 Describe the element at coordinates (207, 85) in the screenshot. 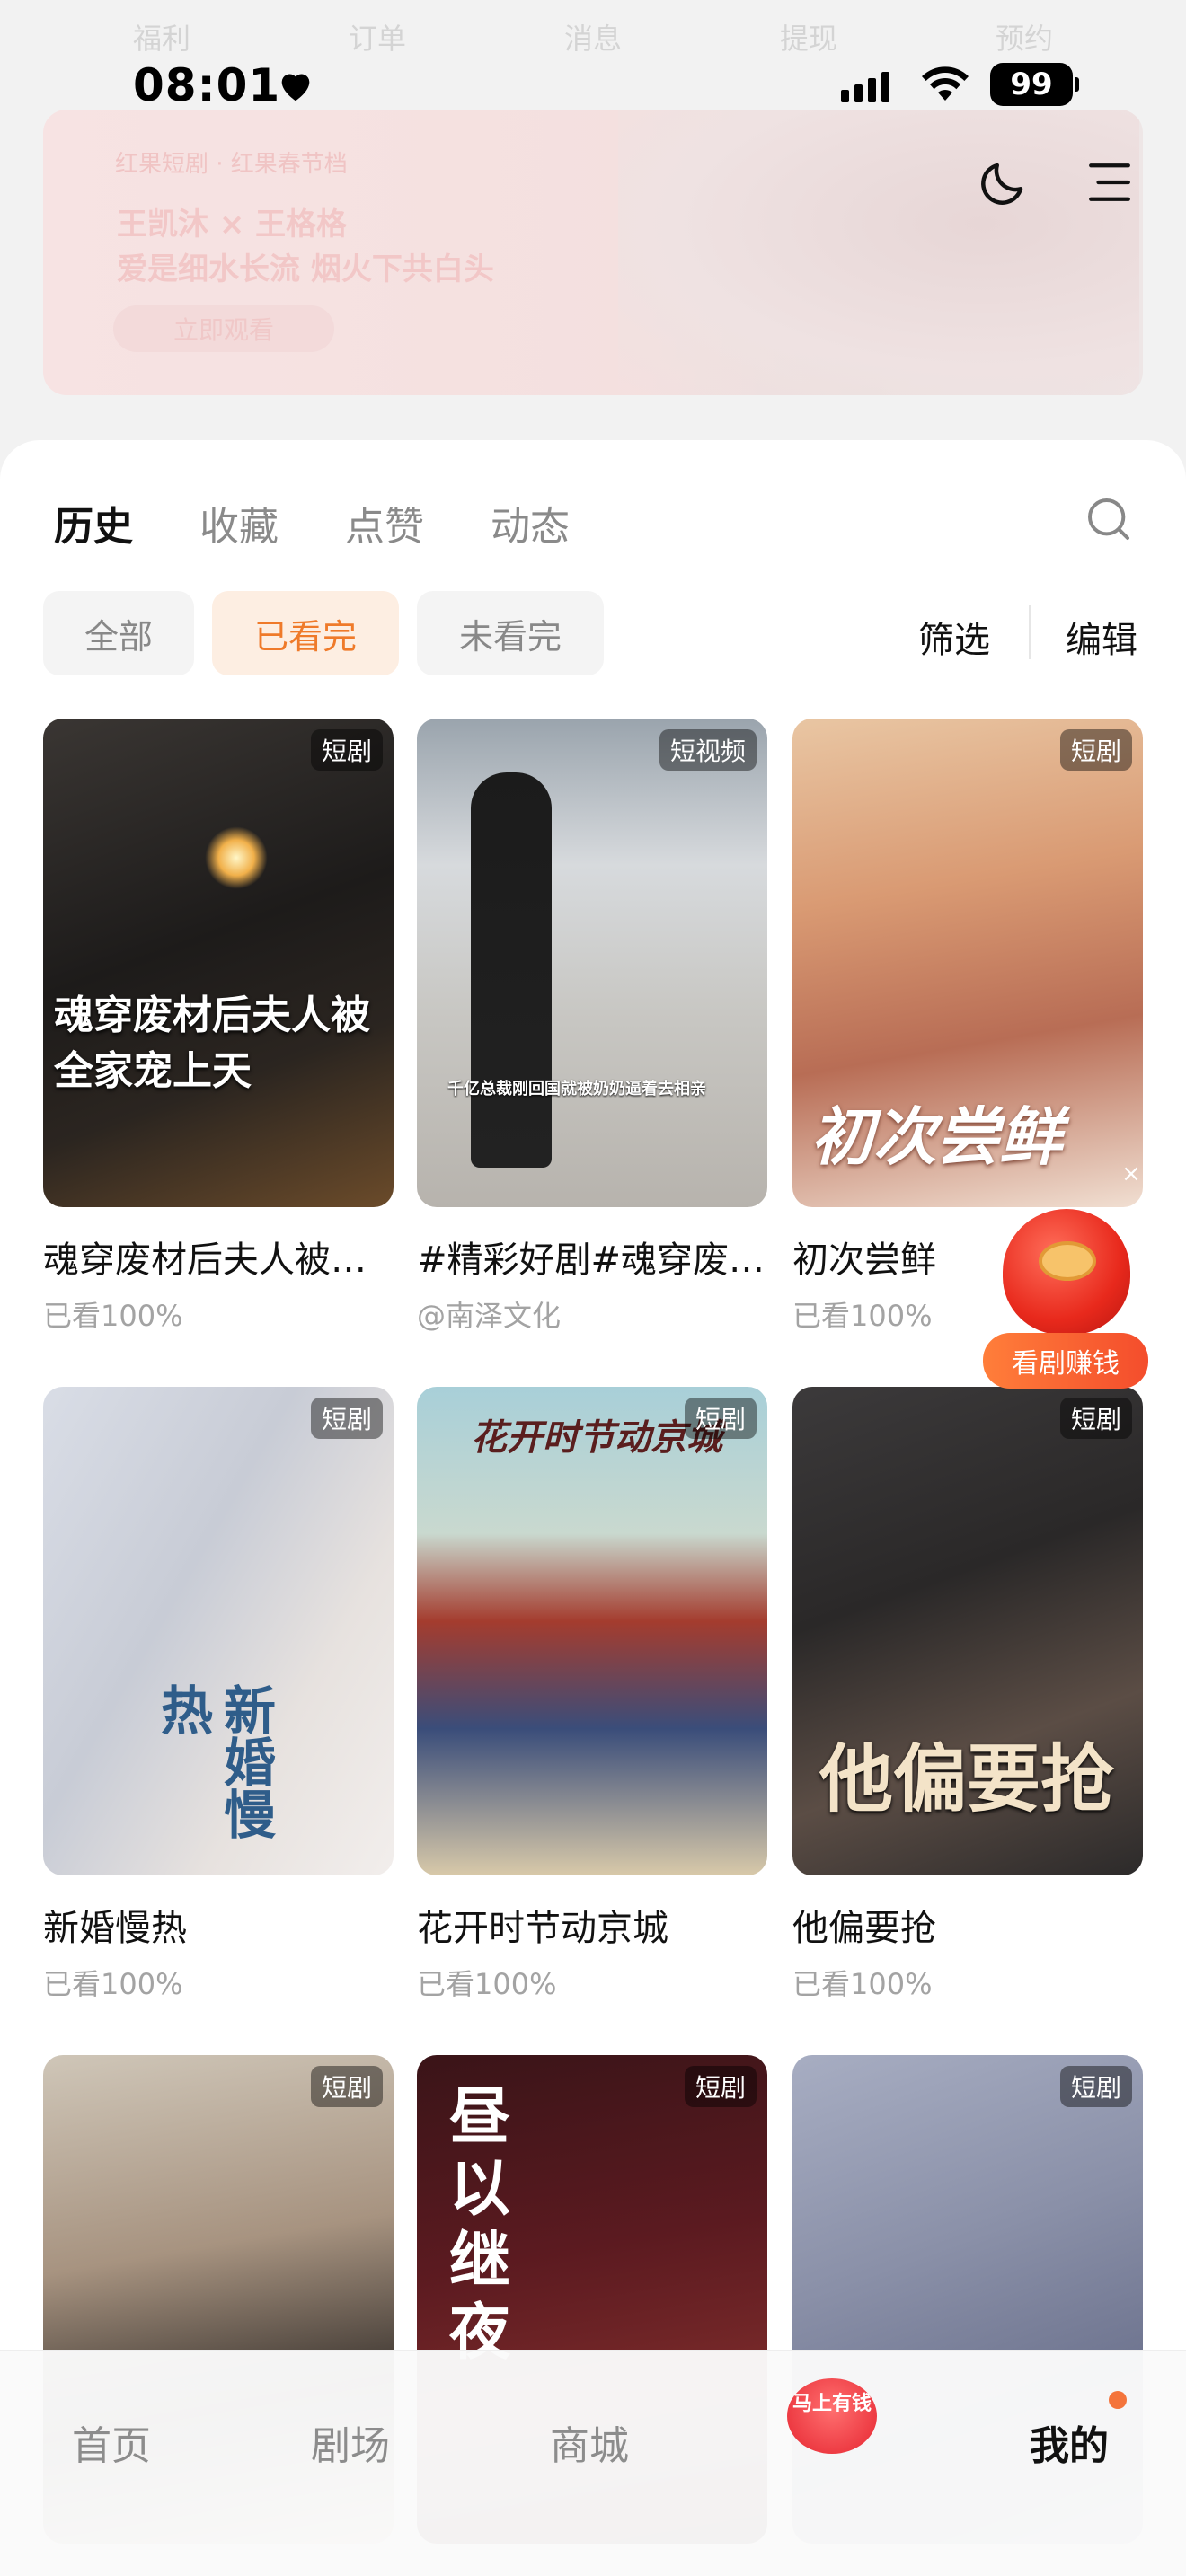

I see `status-time: 08:01` at that location.